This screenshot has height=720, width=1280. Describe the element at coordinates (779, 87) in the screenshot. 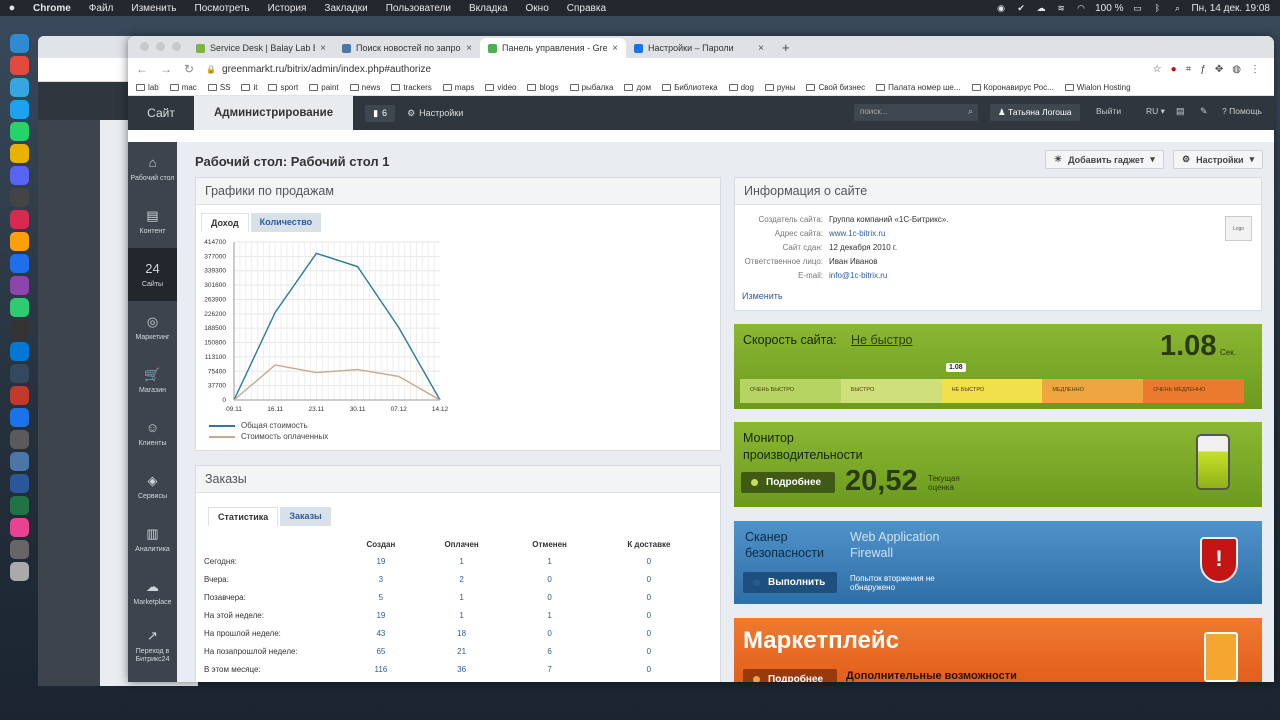

I see `bookmark-item: руны` at that location.